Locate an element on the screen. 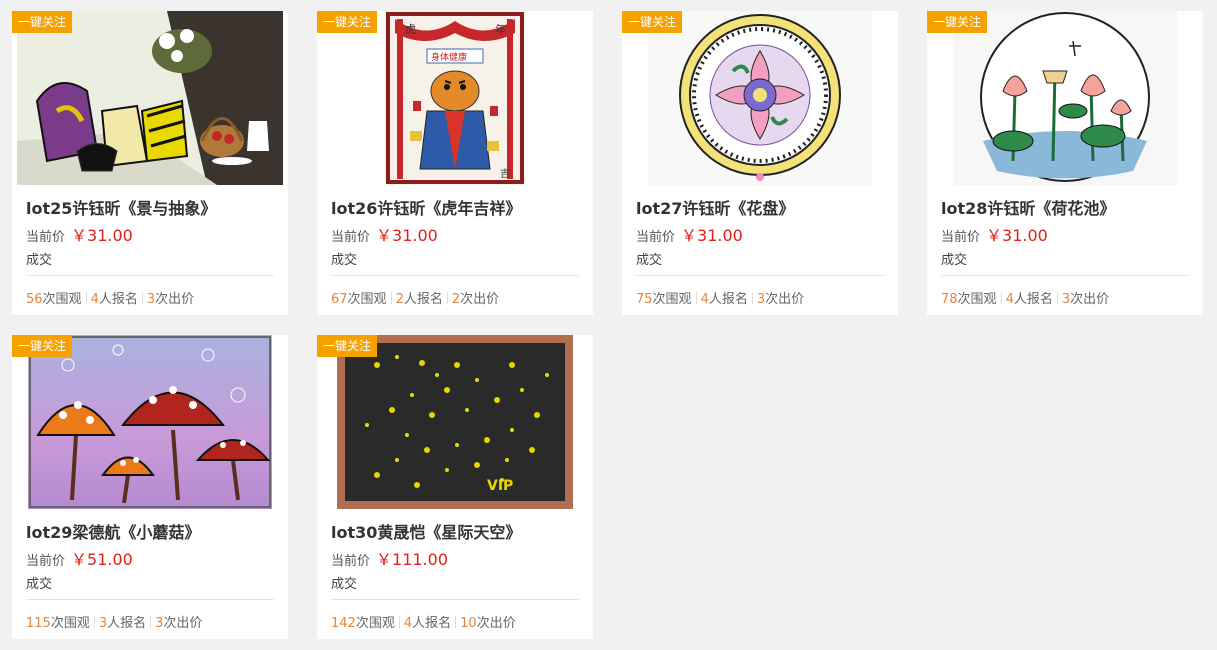  still-life-artwork is located at coordinates (150, 98).